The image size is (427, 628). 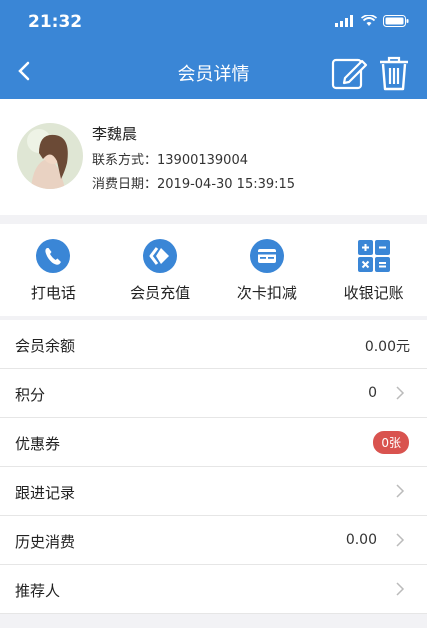 What do you see at coordinates (160, 256) in the screenshot?
I see `recharge-icon` at bounding box center [160, 256].